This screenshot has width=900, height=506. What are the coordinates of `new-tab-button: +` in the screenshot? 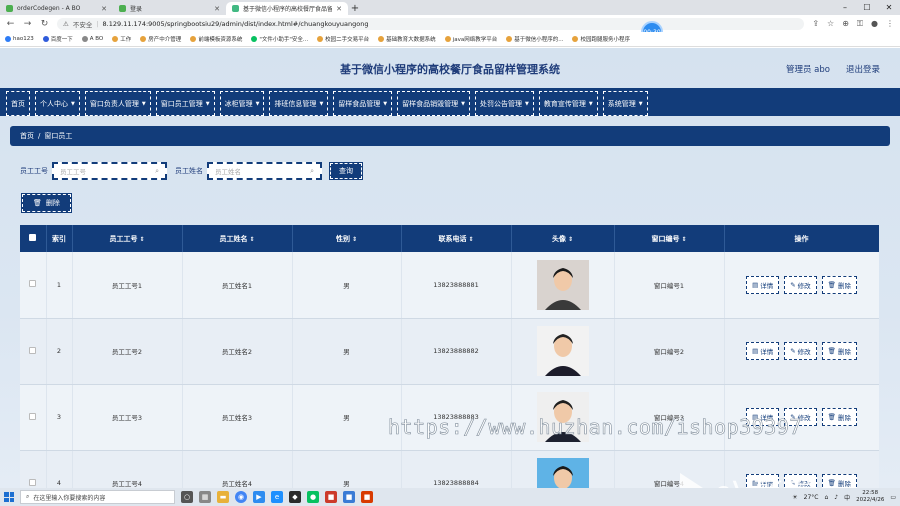 It's located at (355, 8).